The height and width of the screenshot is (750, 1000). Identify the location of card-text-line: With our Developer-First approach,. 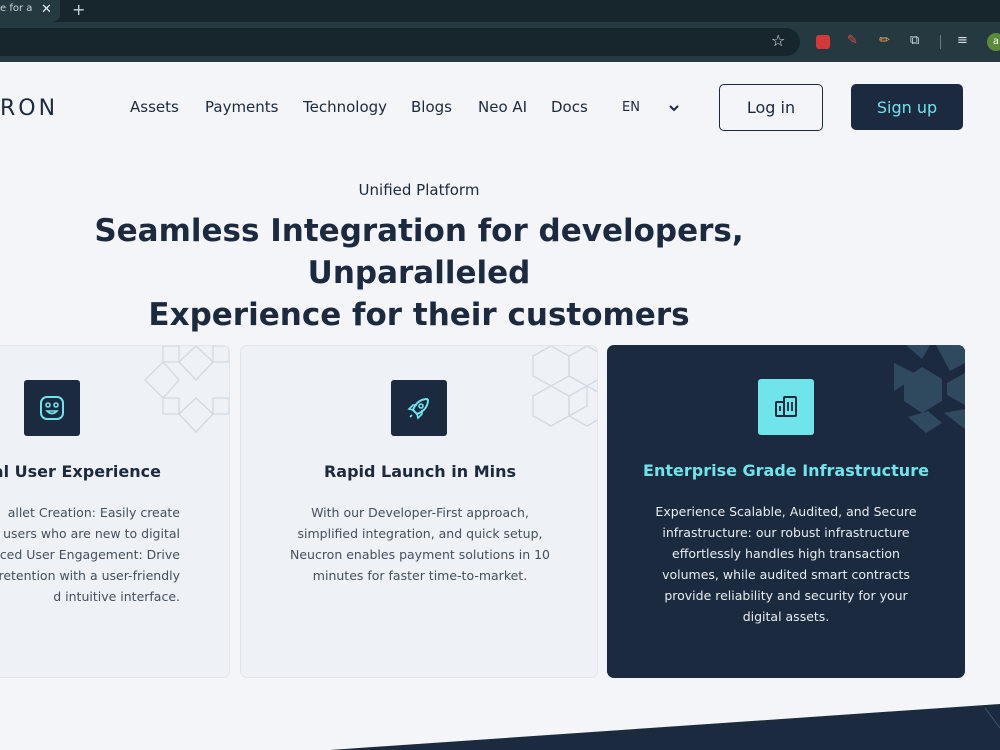
(420, 512).